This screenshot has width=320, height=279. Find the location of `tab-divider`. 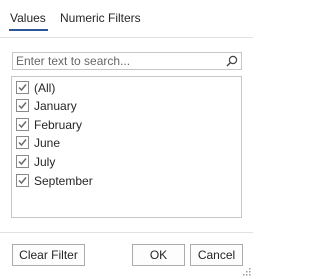

tab-divider is located at coordinates (126, 37).